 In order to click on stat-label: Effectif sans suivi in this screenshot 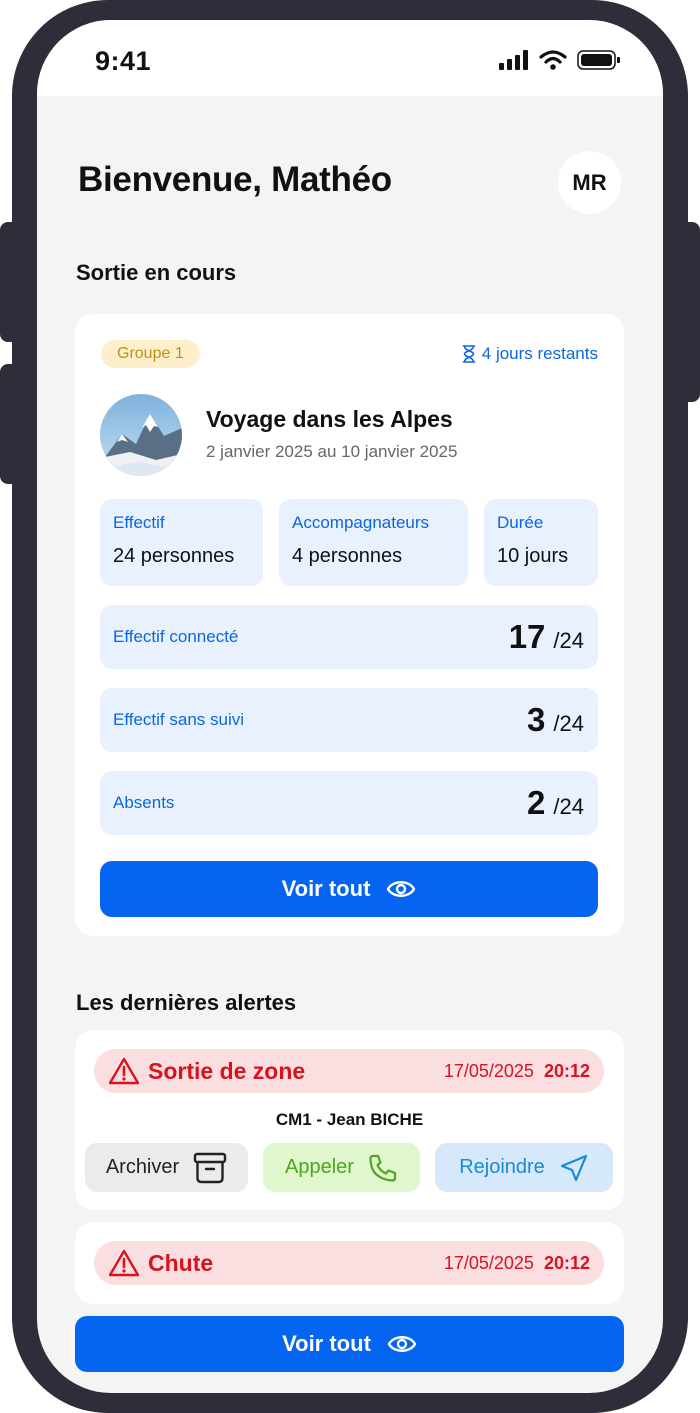, I will do `click(179, 719)`.